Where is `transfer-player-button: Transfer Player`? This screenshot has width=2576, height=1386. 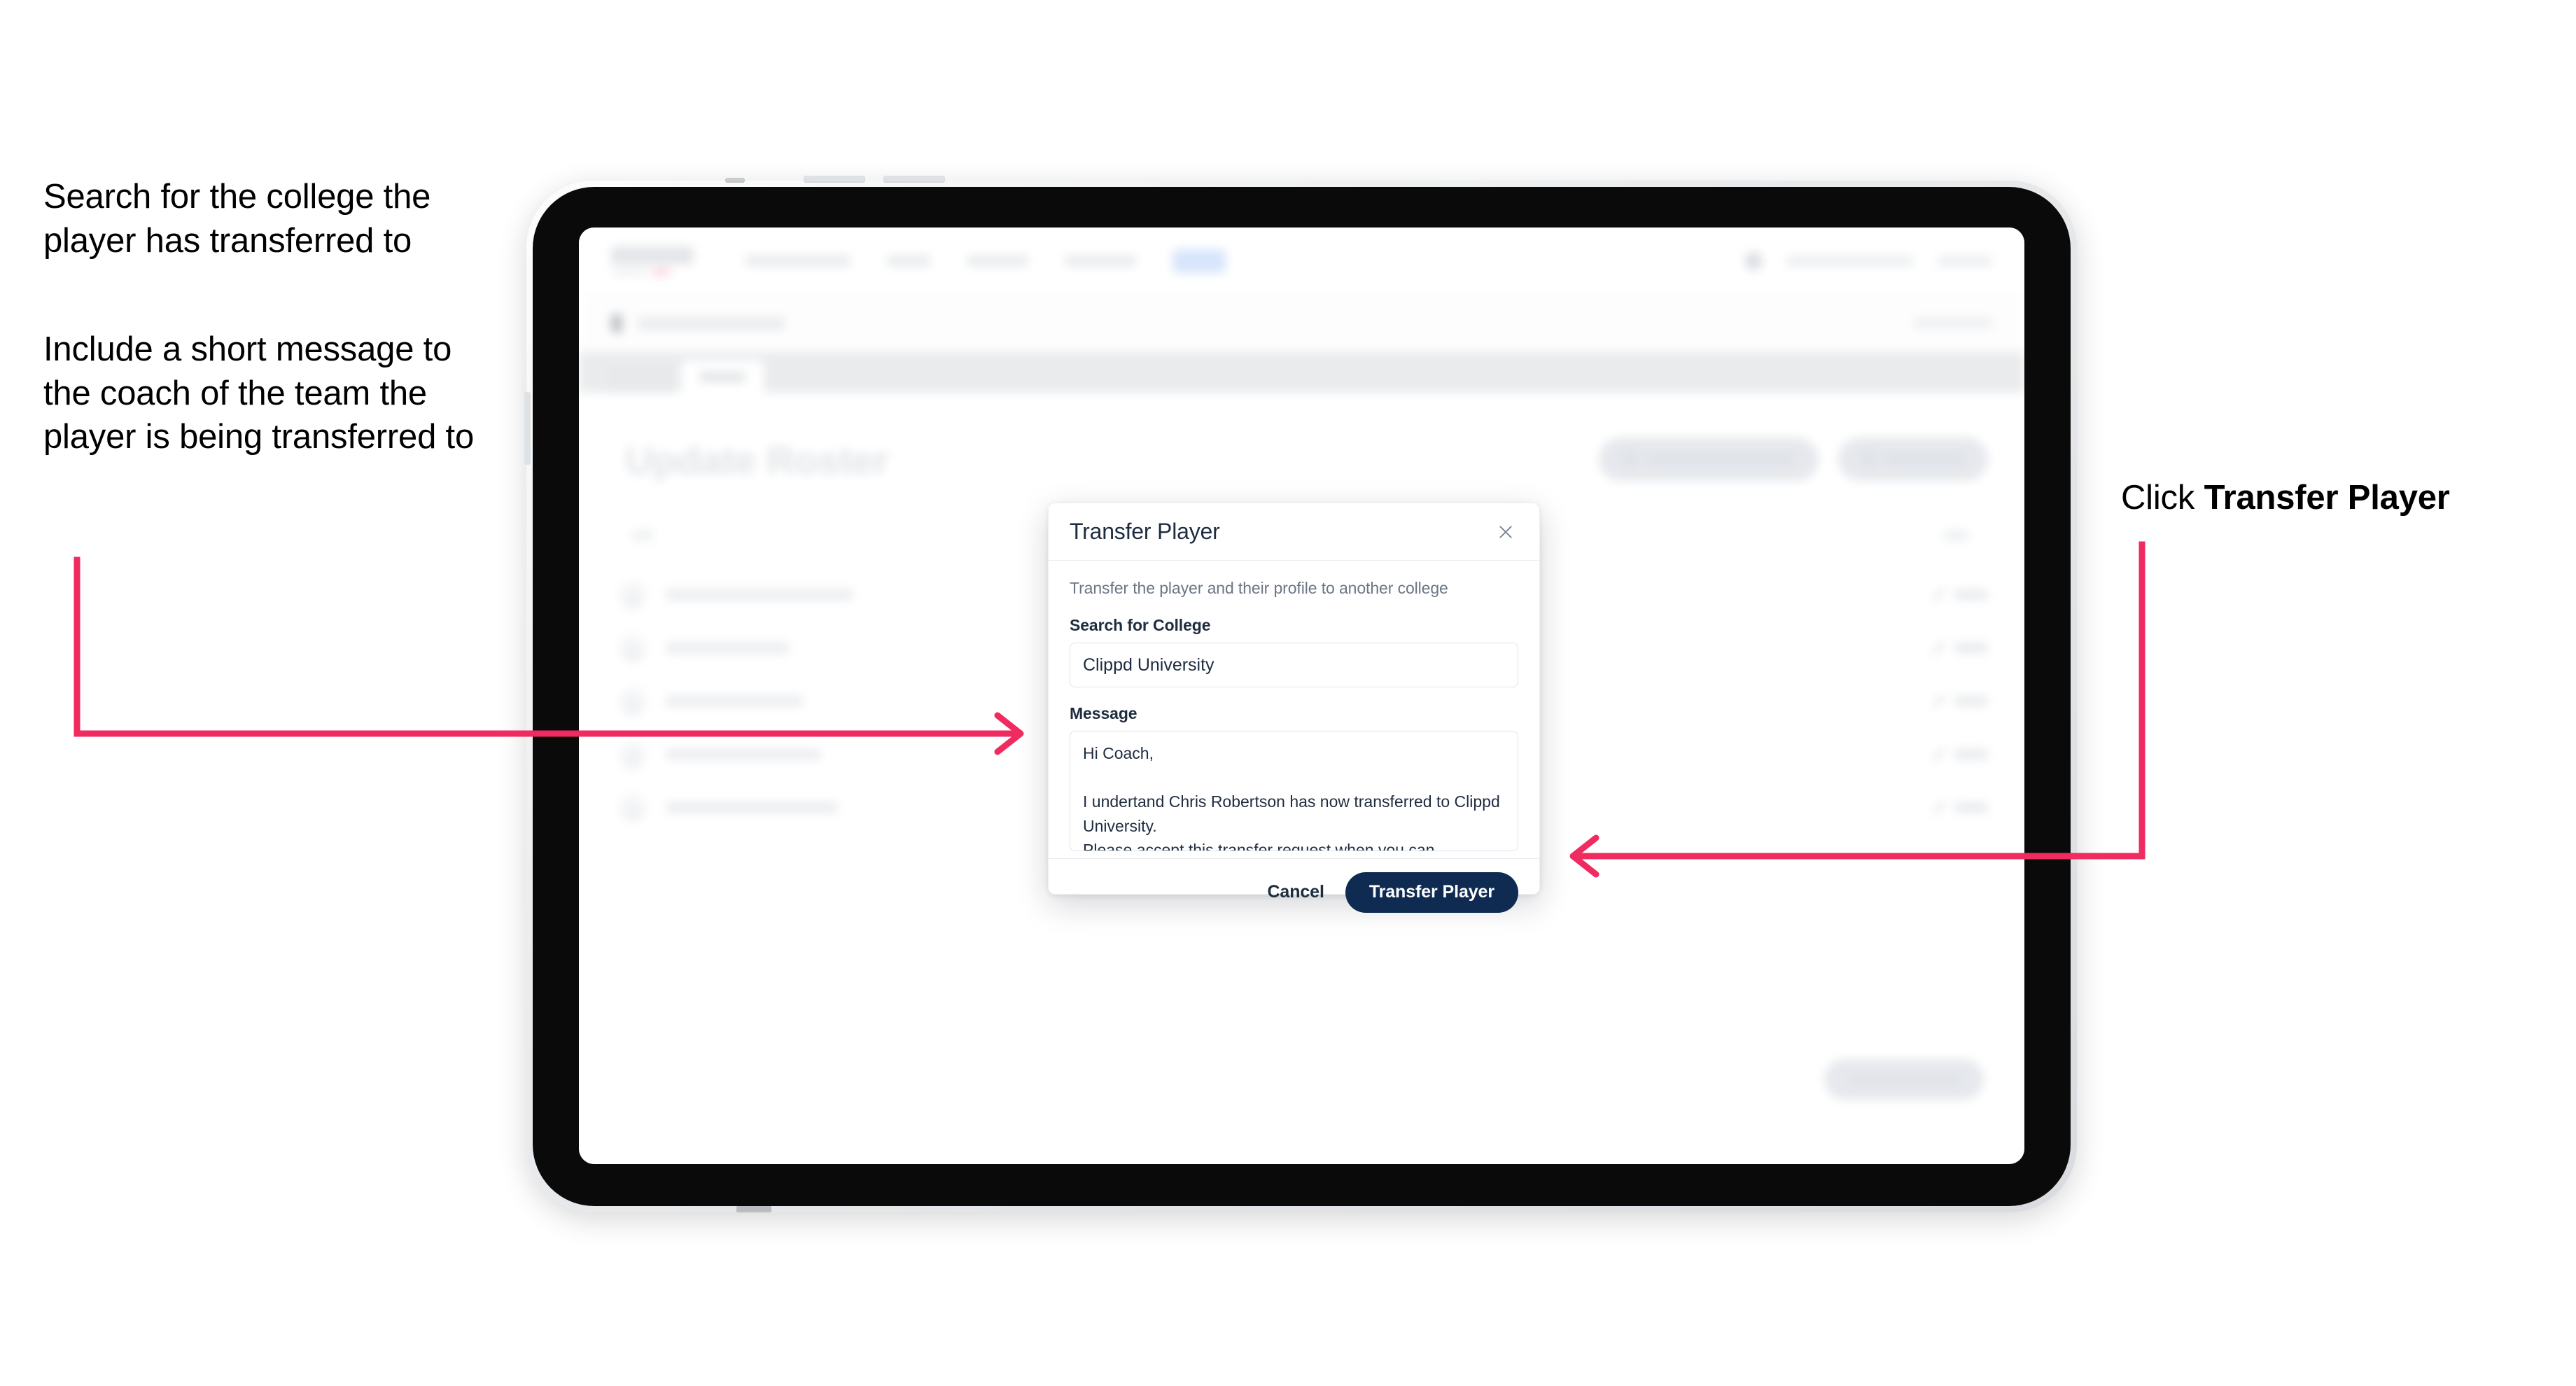
transfer-player-button: Transfer Player is located at coordinates (1431, 892).